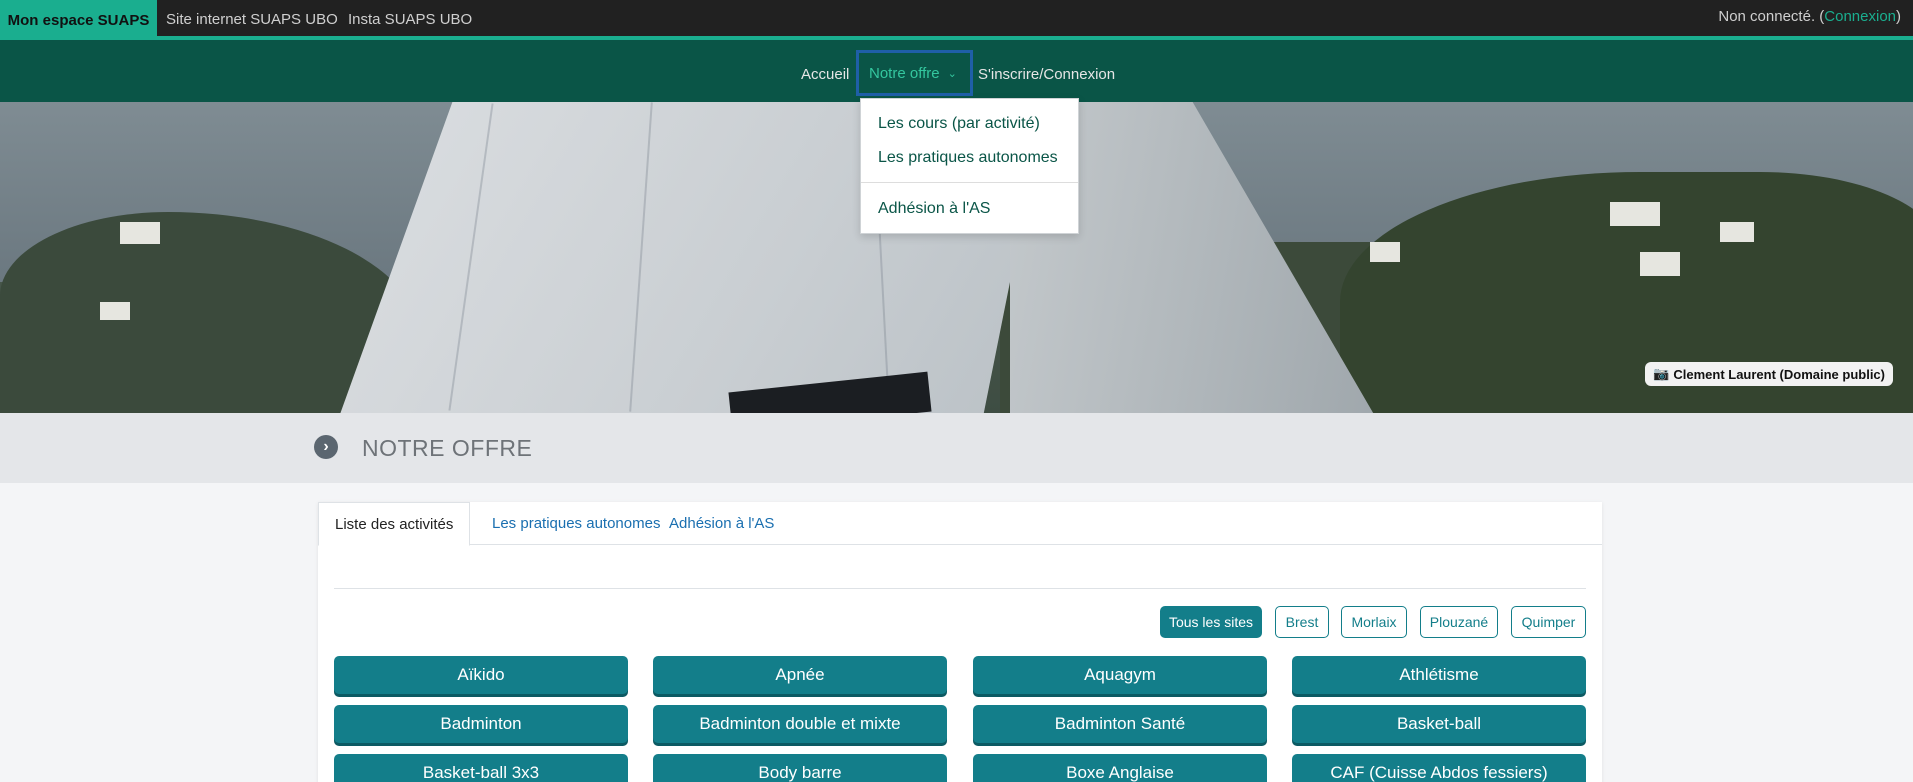  Describe the element at coordinates (447, 448) in the screenshot. I see `page-title: NOTRE OFFRE` at that location.